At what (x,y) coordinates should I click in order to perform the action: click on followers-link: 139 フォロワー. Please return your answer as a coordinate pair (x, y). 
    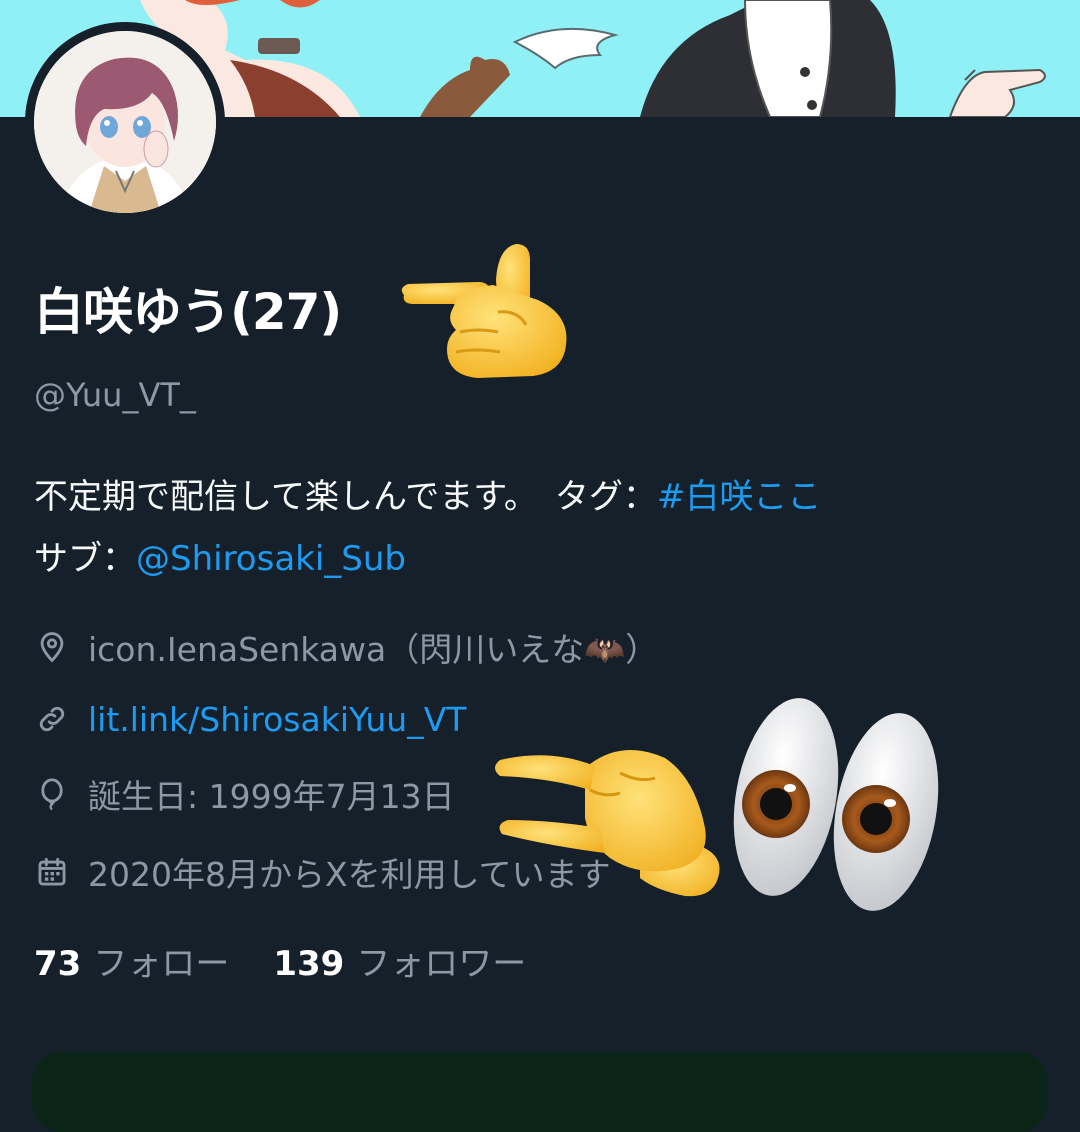
    Looking at the image, I should click on (399, 960).